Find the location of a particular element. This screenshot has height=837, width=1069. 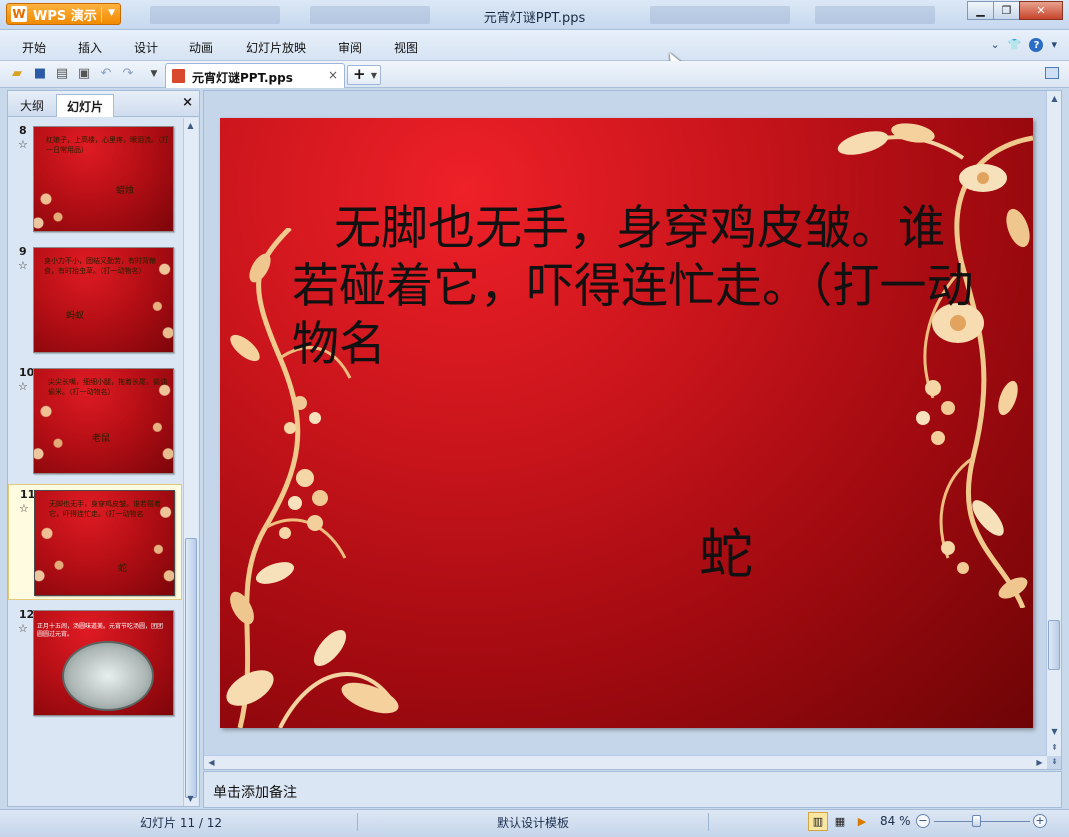

slide-indicator: 幻灯片 11 / 12 is located at coordinates (181, 823).